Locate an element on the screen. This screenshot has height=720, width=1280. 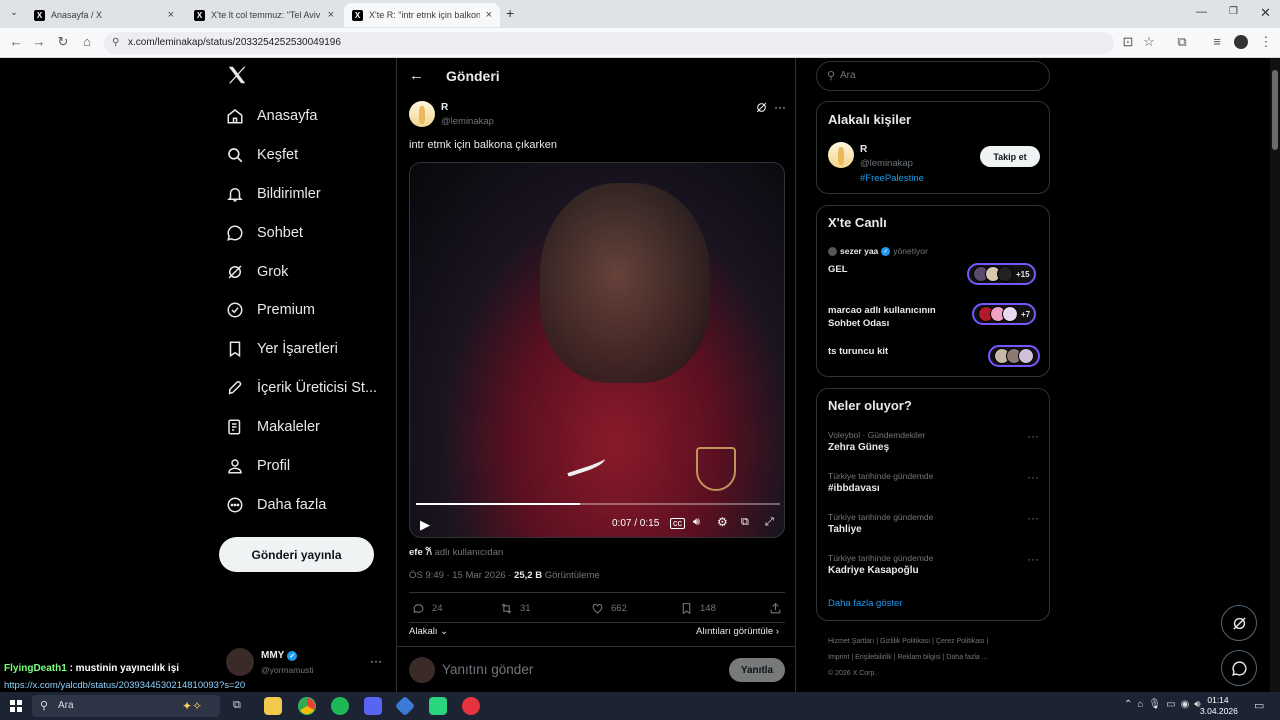
back-icon: ← is located at coordinates (16, 42).